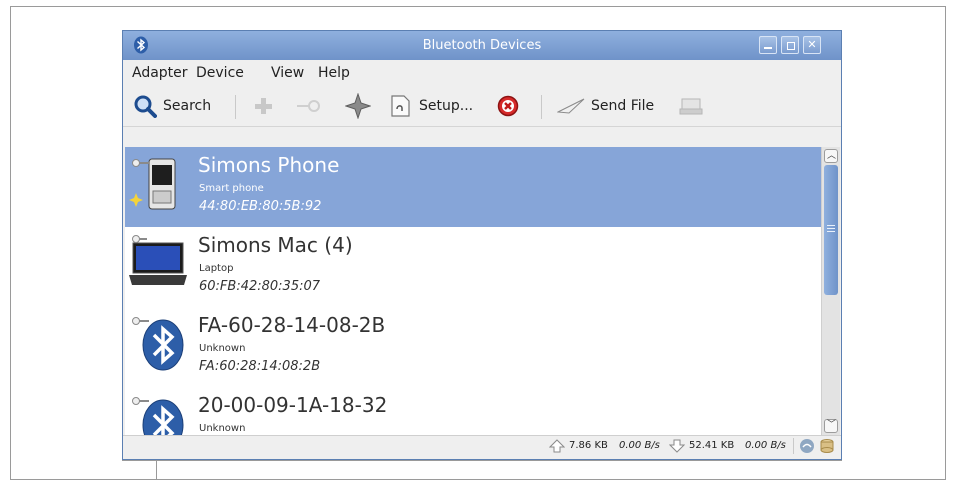  Describe the element at coordinates (793, 446) in the screenshot. I see `status-separator` at that location.